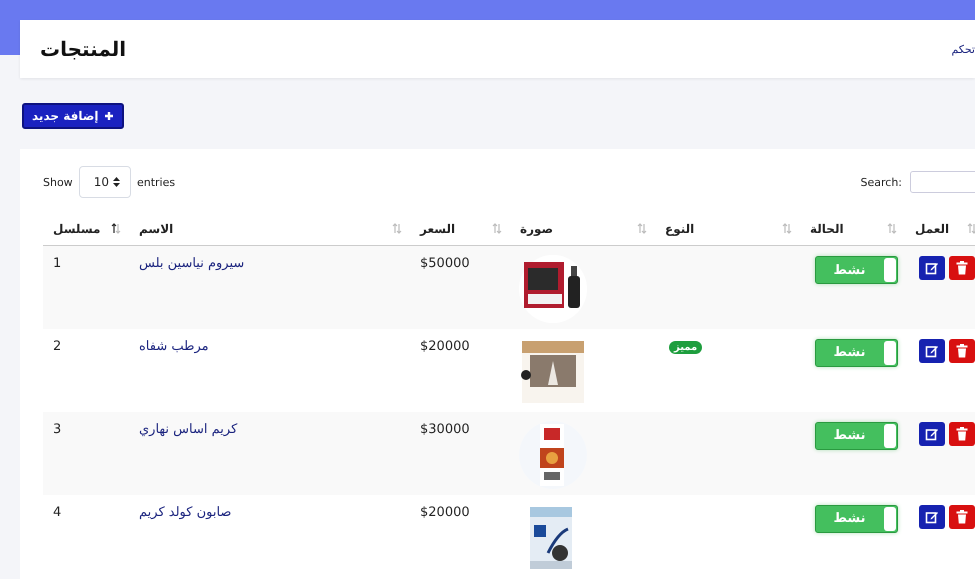  Describe the element at coordinates (58, 182) in the screenshot. I see `show-label: Show` at that location.